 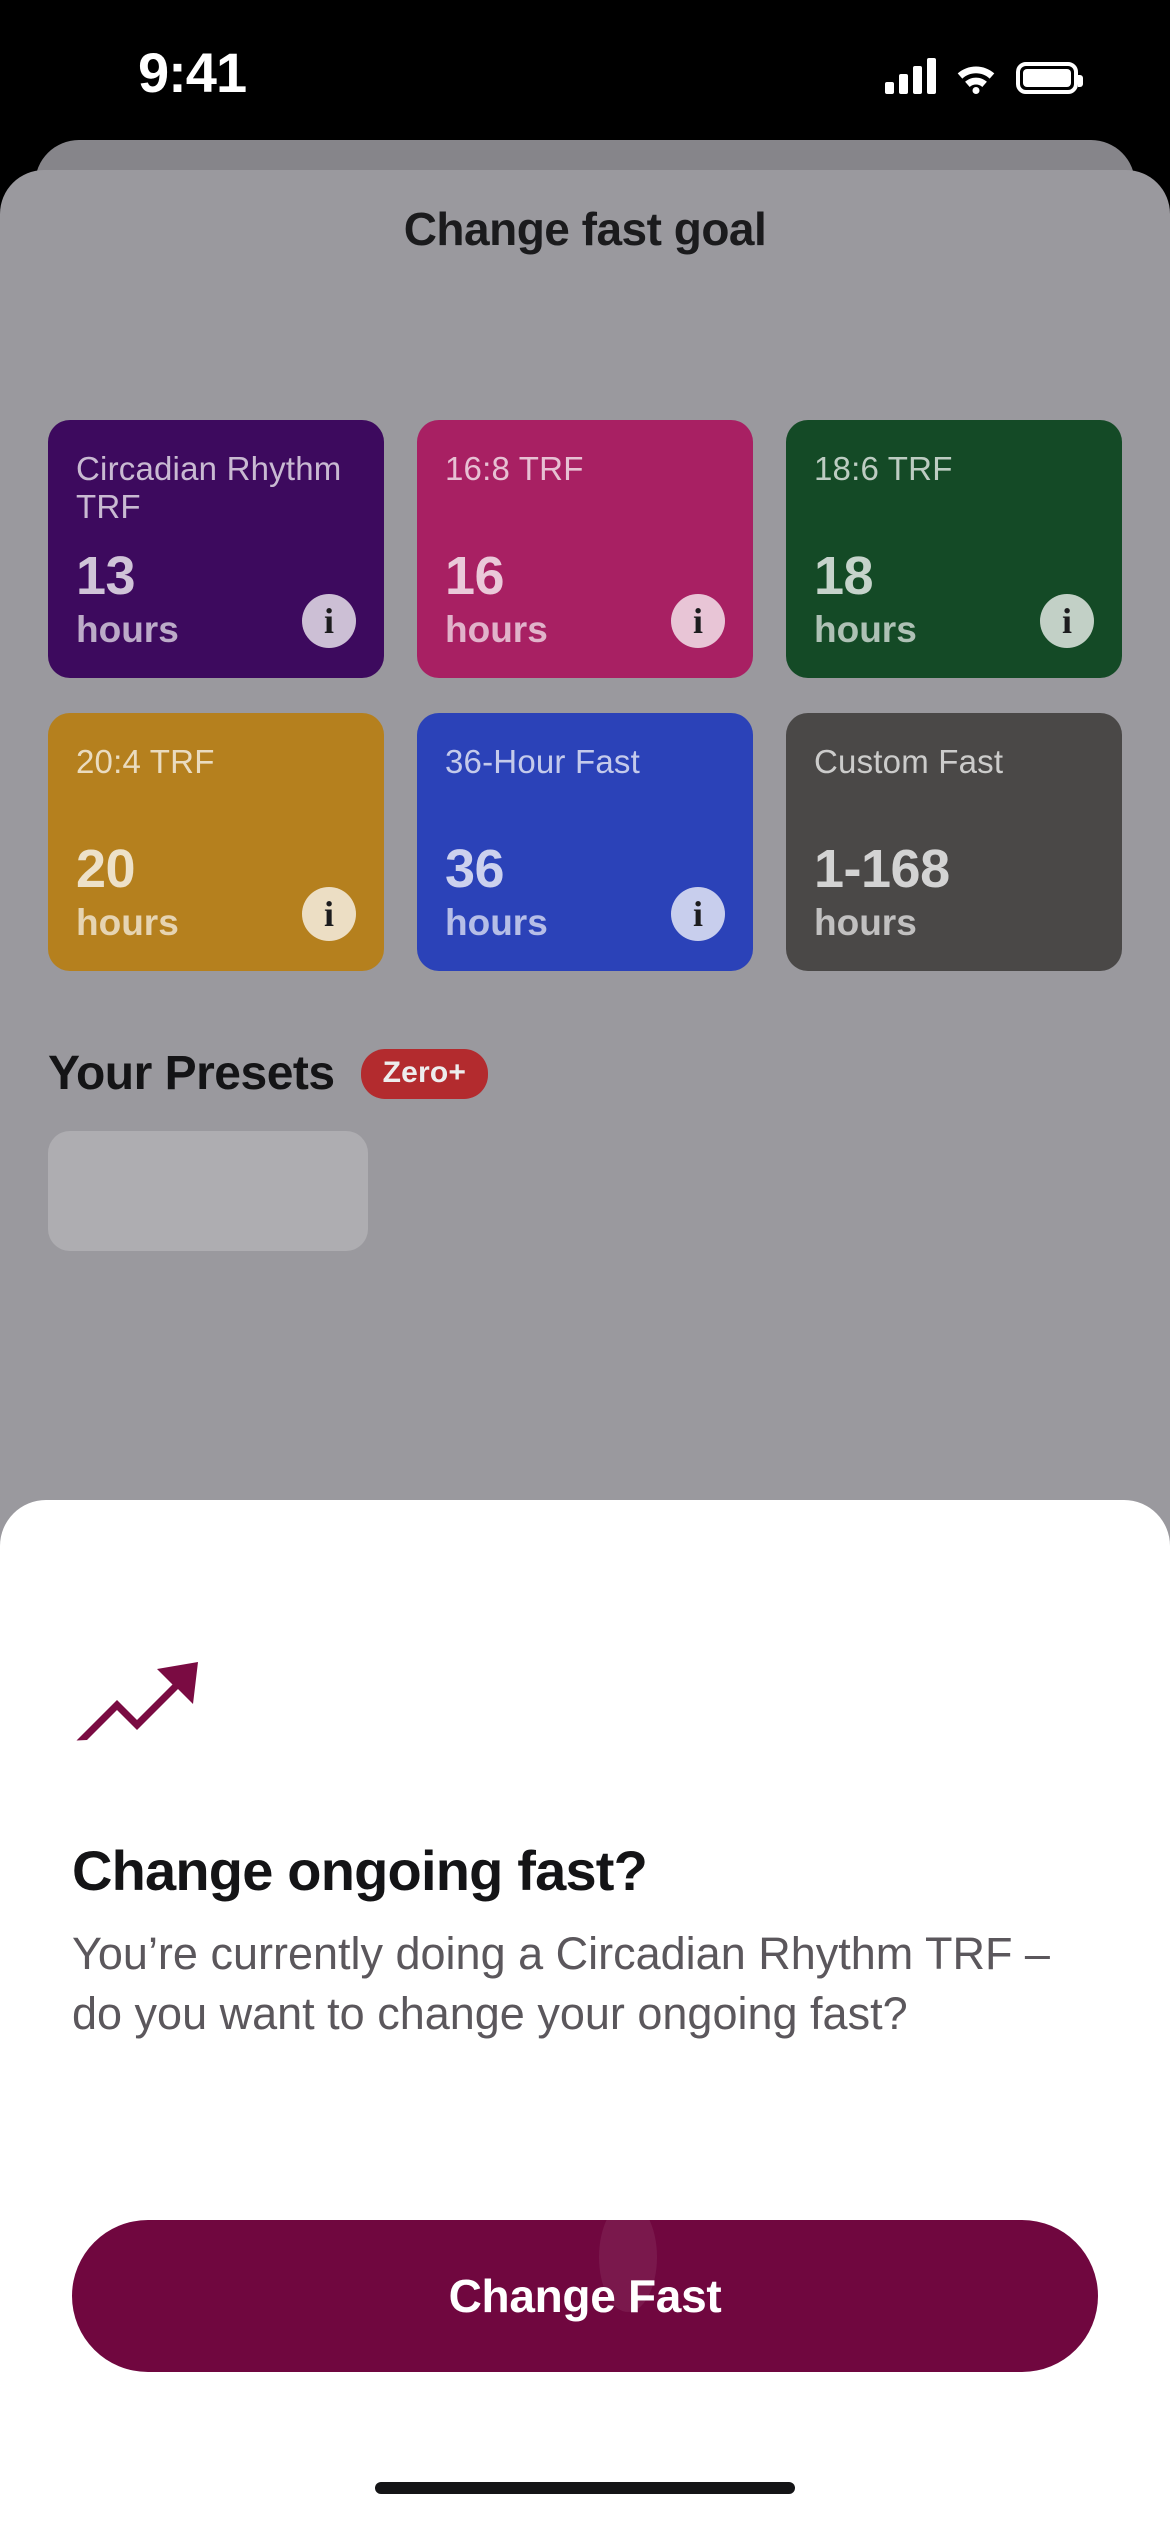 What do you see at coordinates (208, 1191) in the screenshot?
I see `your-preset-card` at bounding box center [208, 1191].